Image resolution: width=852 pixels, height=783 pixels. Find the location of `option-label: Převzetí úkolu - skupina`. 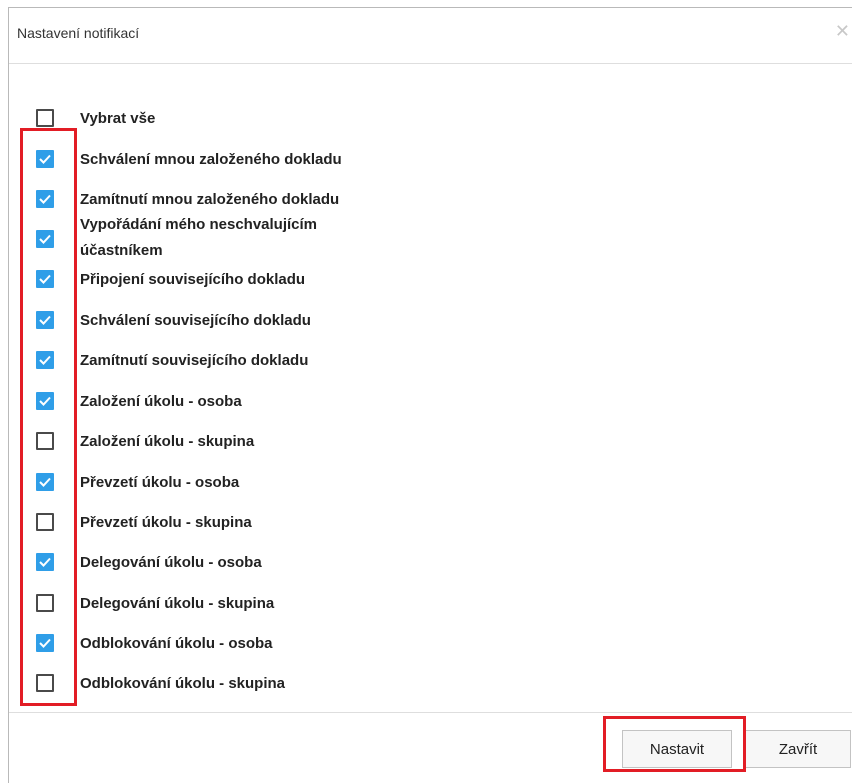

option-label: Převzetí úkolu - skupina is located at coordinates (166, 522).